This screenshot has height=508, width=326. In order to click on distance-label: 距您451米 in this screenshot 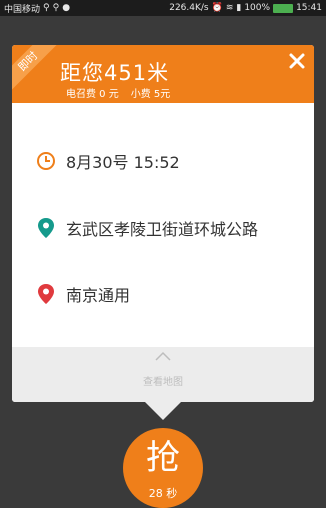, I will do `click(115, 73)`.